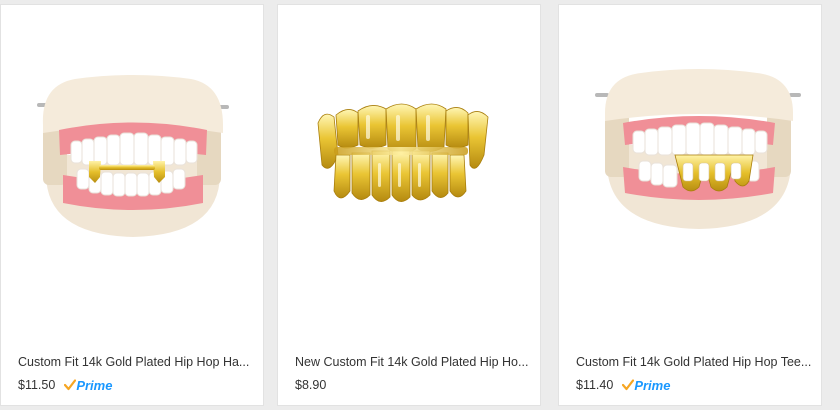 The height and width of the screenshot is (410, 840). I want to click on product-price: $8.90, so click(311, 385).